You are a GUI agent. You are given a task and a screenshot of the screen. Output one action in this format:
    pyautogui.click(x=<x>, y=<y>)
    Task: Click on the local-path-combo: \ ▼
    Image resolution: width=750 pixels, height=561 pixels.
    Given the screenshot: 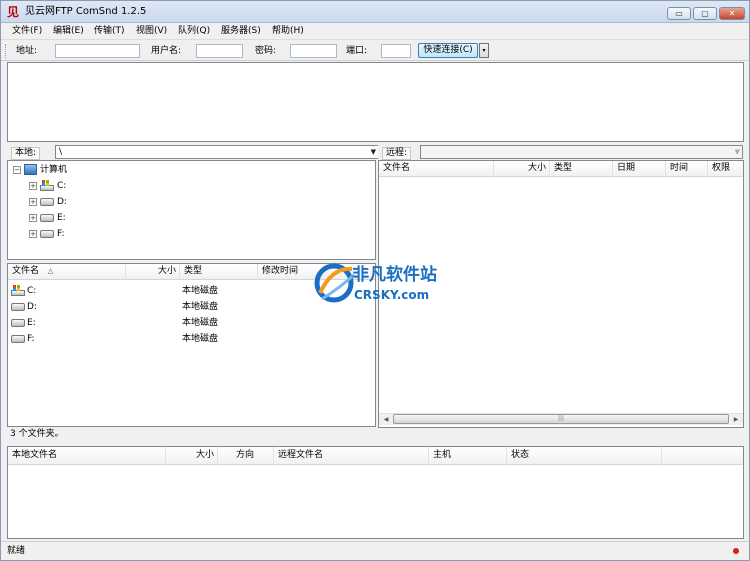 What is the action you would take?
    pyautogui.click(x=217, y=152)
    